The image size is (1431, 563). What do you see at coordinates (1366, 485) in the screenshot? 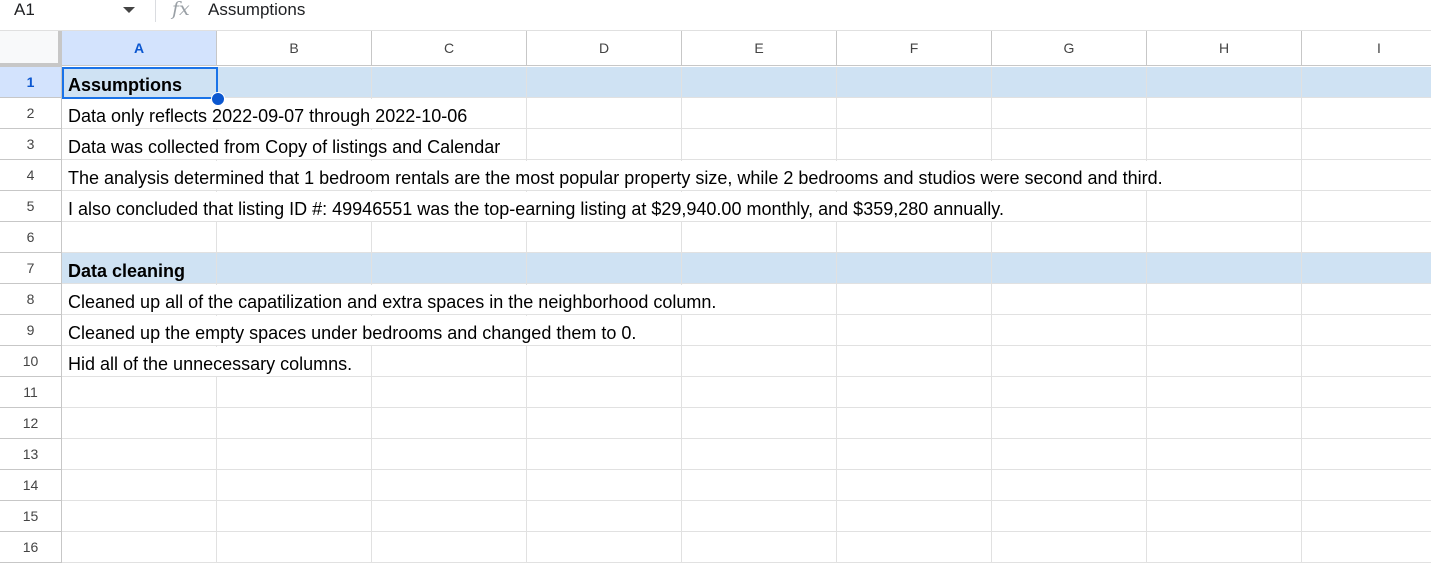
I see `cell-i14` at bounding box center [1366, 485].